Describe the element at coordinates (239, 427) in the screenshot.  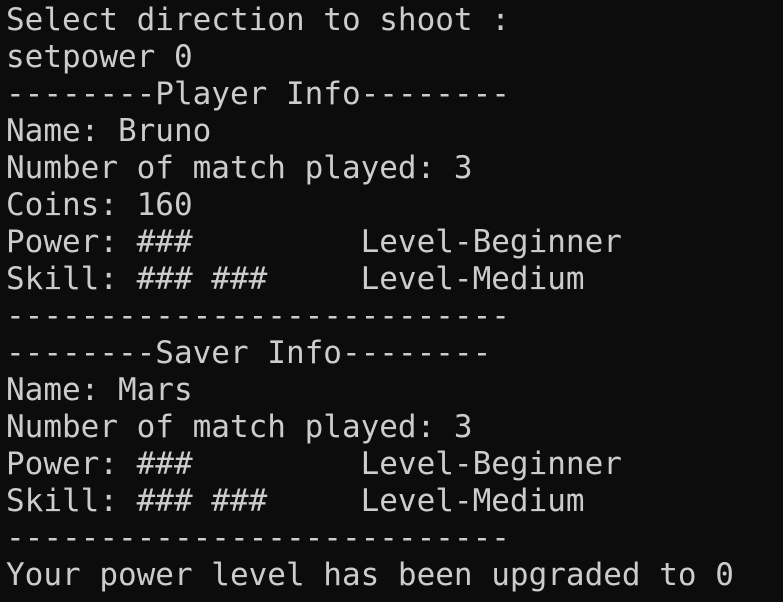
I see `saver-matches-played: Number of match played: 3` at that location.